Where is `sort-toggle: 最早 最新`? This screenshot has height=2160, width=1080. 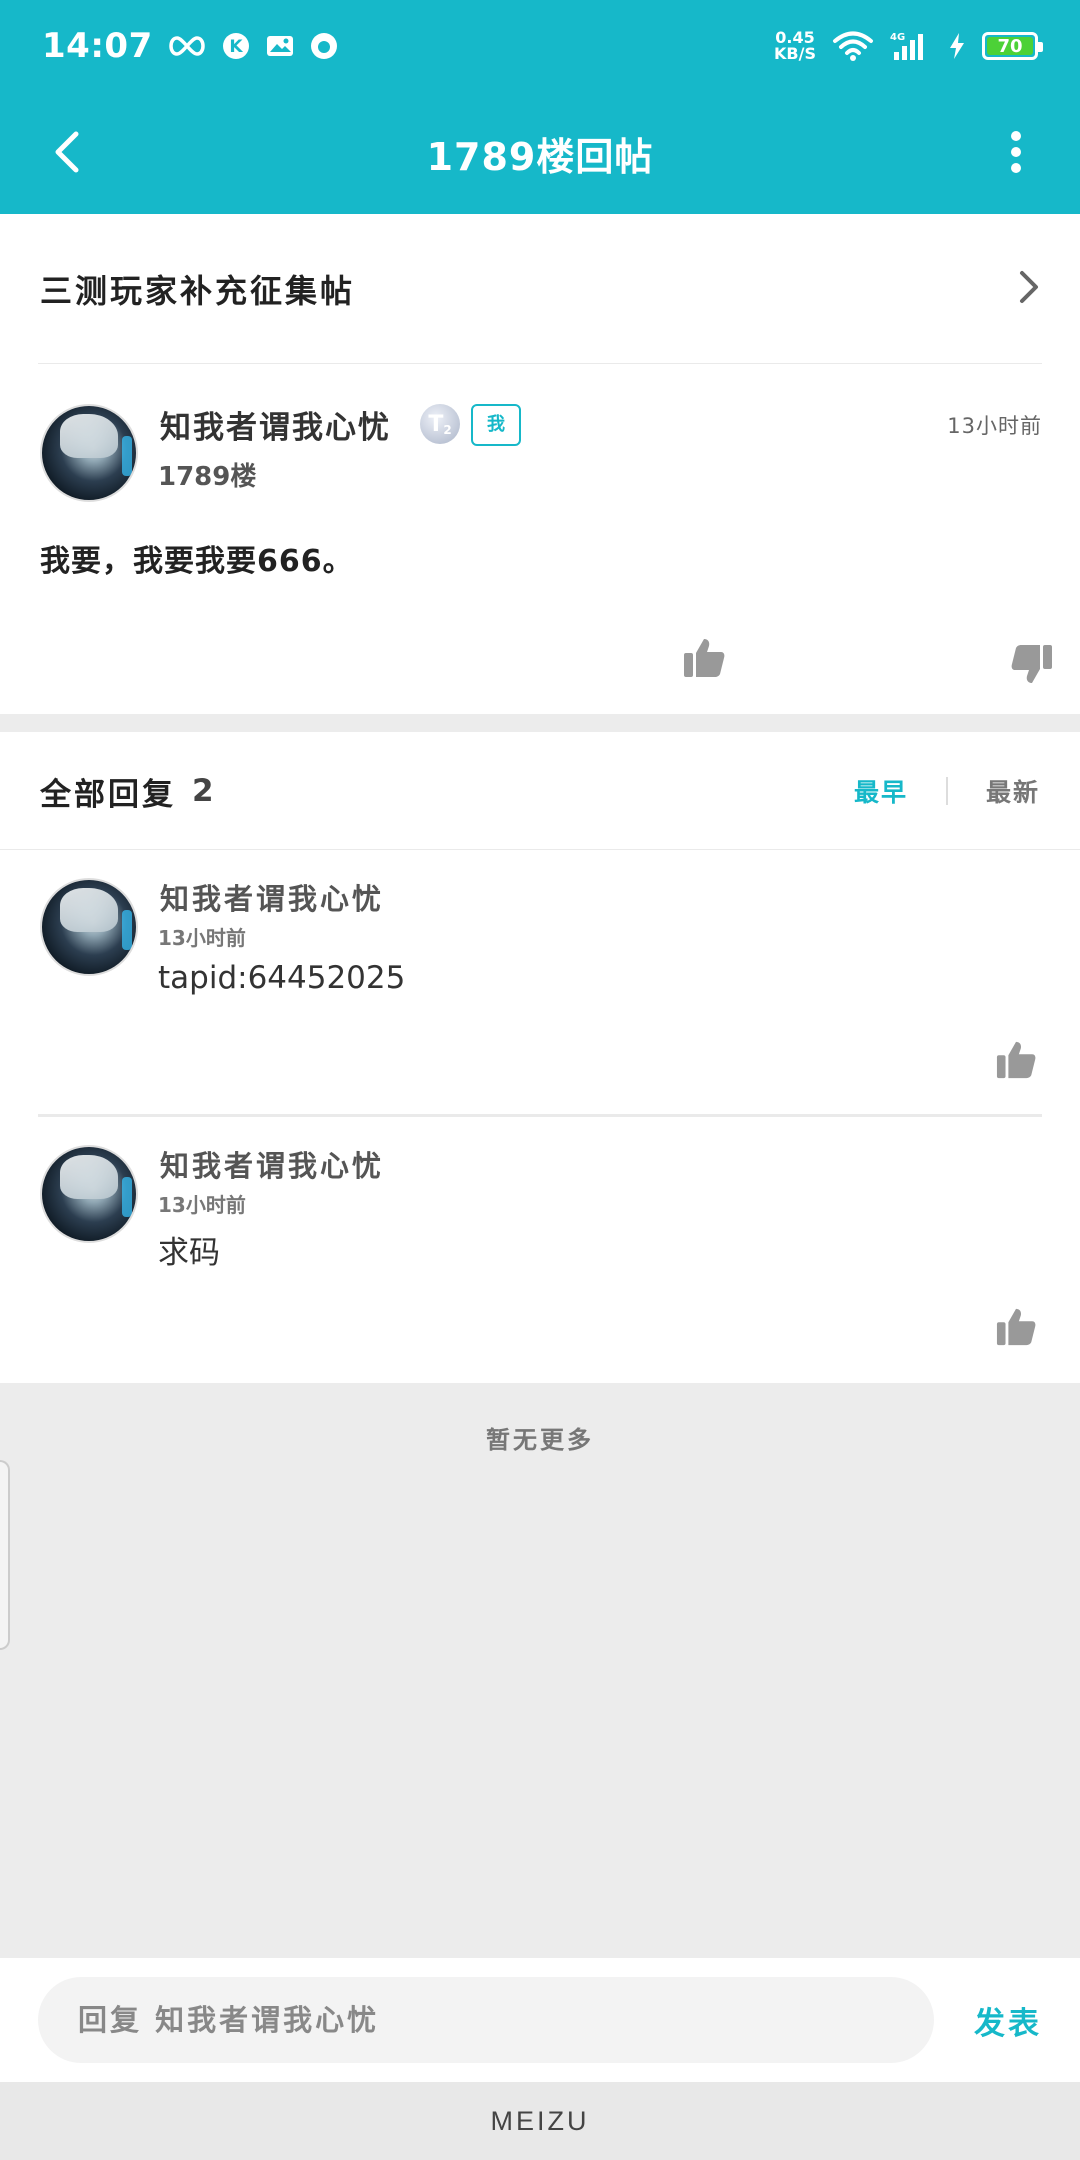
sort-toggle: 最早 最新 is located at coordinates (947, 791).